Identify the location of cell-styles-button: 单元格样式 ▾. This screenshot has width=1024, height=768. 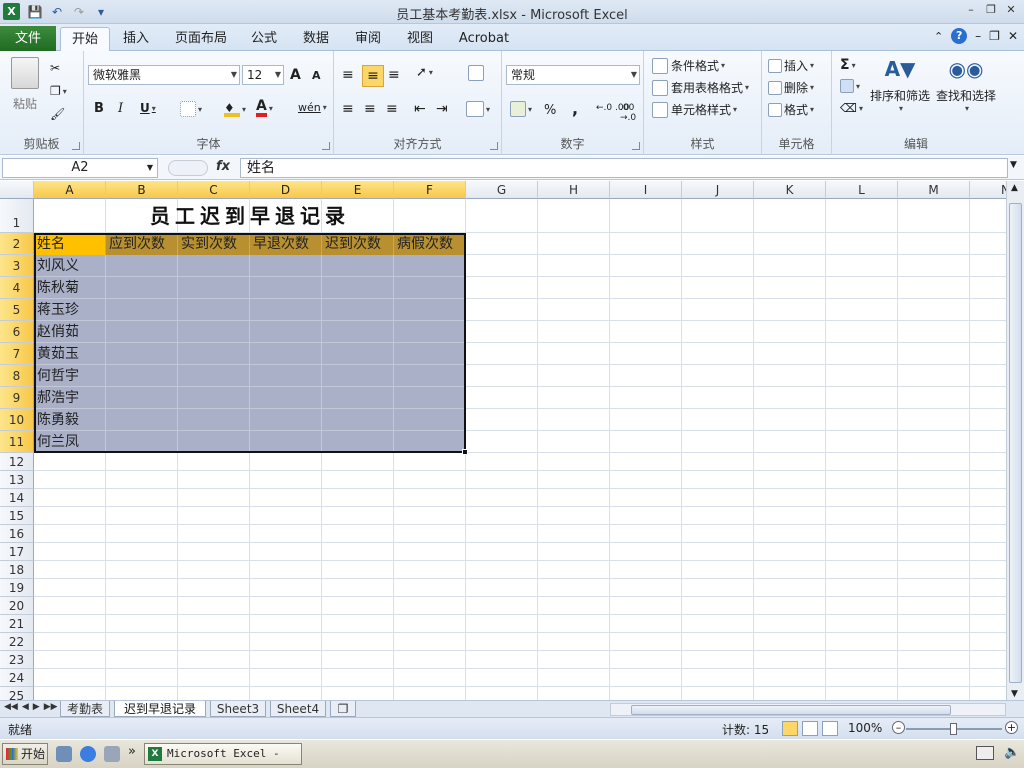
(694, 109).